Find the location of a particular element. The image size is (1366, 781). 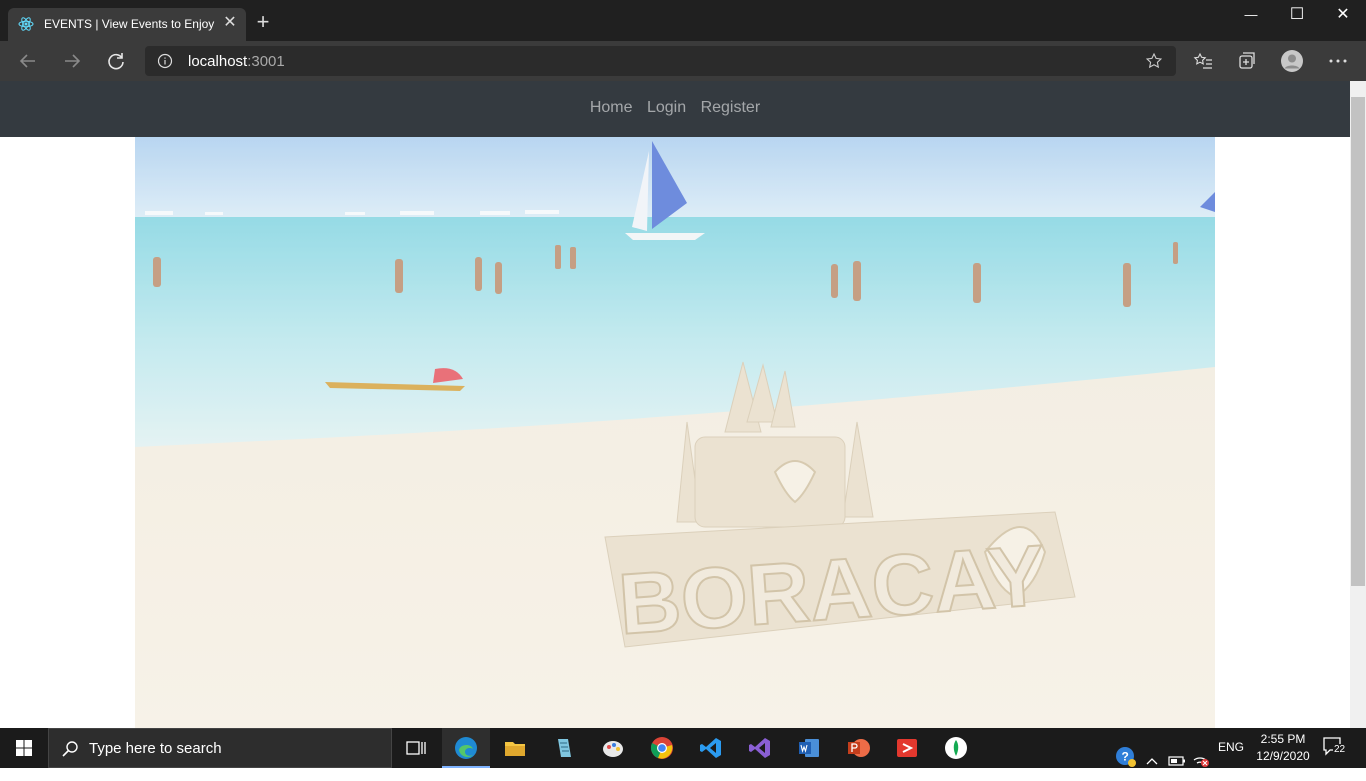

browser-tab-strip: EVENTS | View Events to Enjoy ✕ + — ☐ ✕ is located at coordinates (683, 20).